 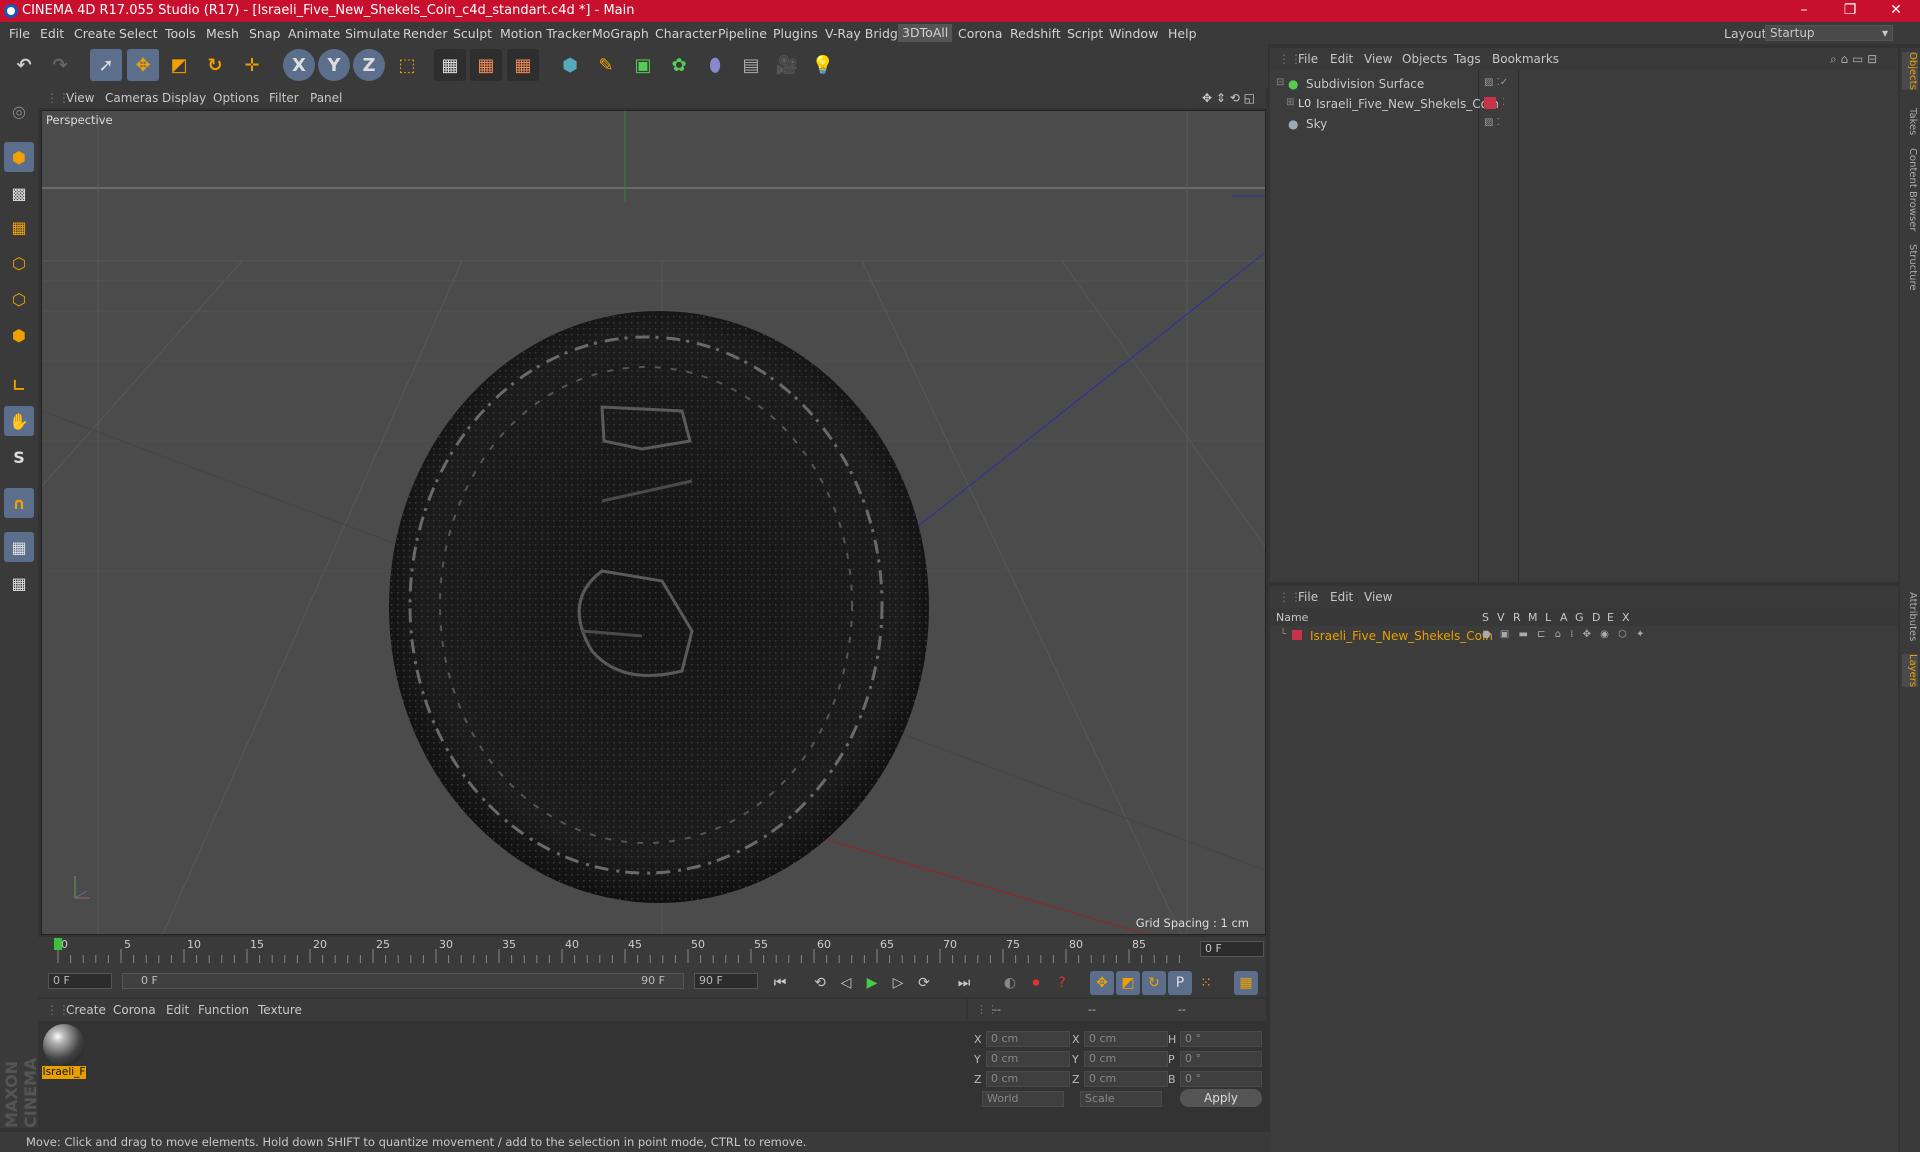 What do you see at coordinates (450, 65) in the screenshot?
I see `render-view-icon: ▦` at bounding box center [450, 65].